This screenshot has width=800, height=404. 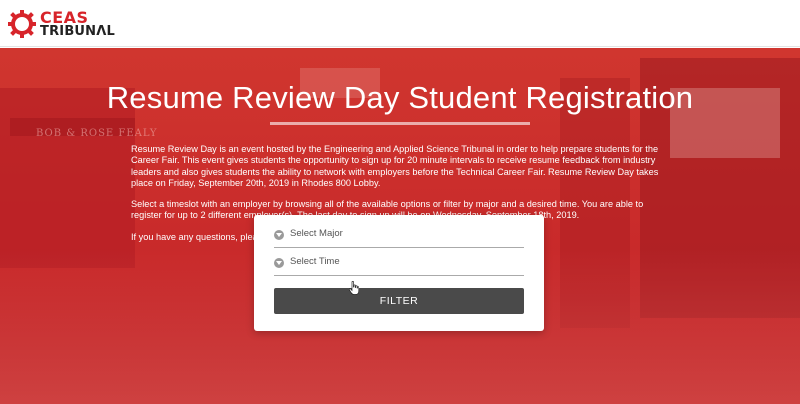 What do you see at coordinates (399, 265) in the screenshot?
I see `time-select: Select Time` at bounding box center [399, 265].